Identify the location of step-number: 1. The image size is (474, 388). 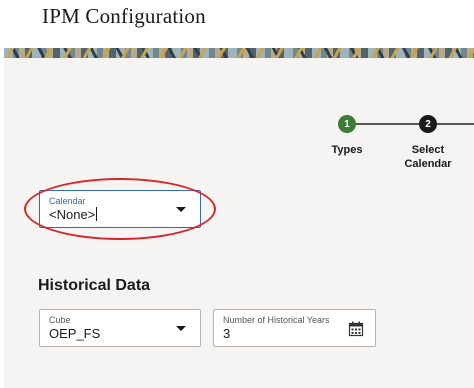
(347, 124).